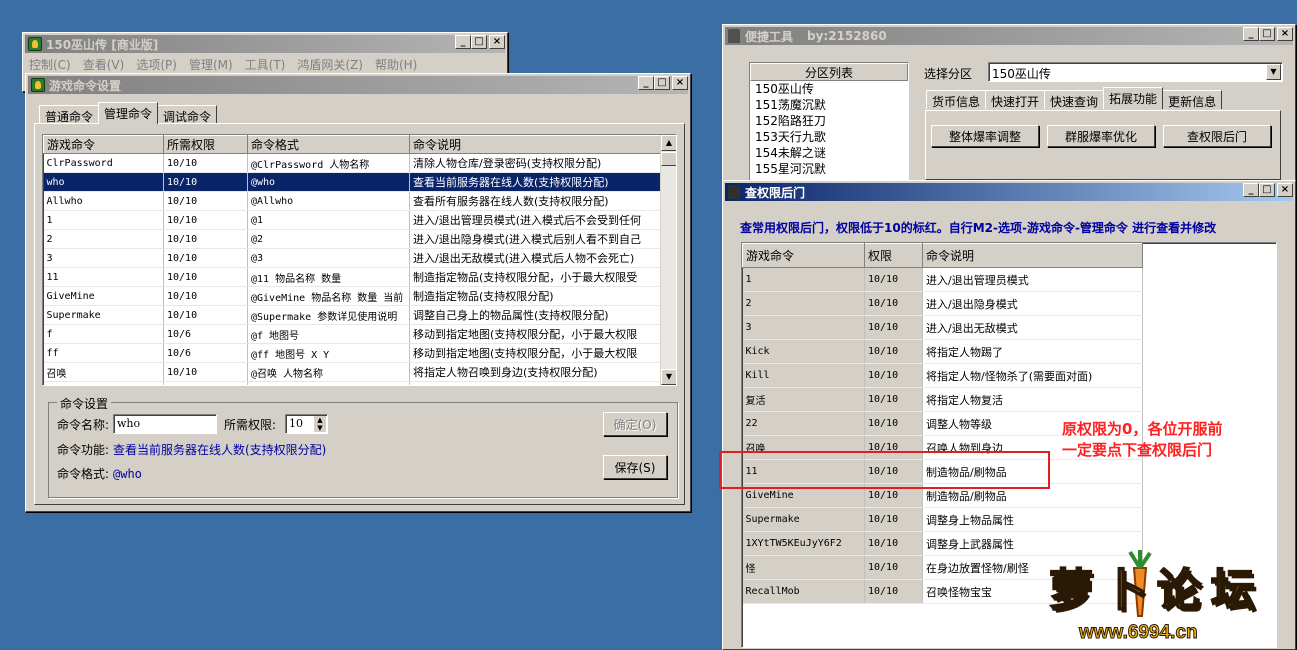  Describe the element at coordinates (104, 64) in the screenshot. I see `menu-view: 查看(V)` at that location.